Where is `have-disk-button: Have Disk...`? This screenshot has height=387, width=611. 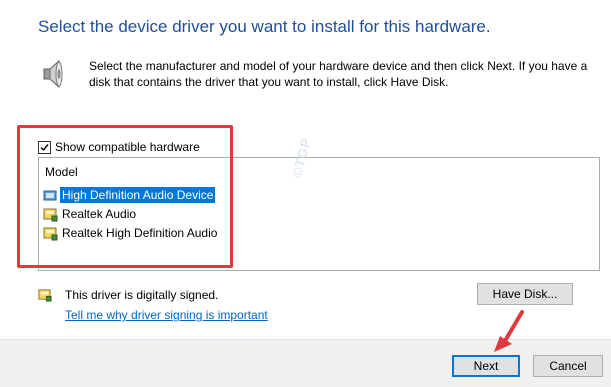
have-disk-button: Have Disk... is located at coordinates (525, 294).